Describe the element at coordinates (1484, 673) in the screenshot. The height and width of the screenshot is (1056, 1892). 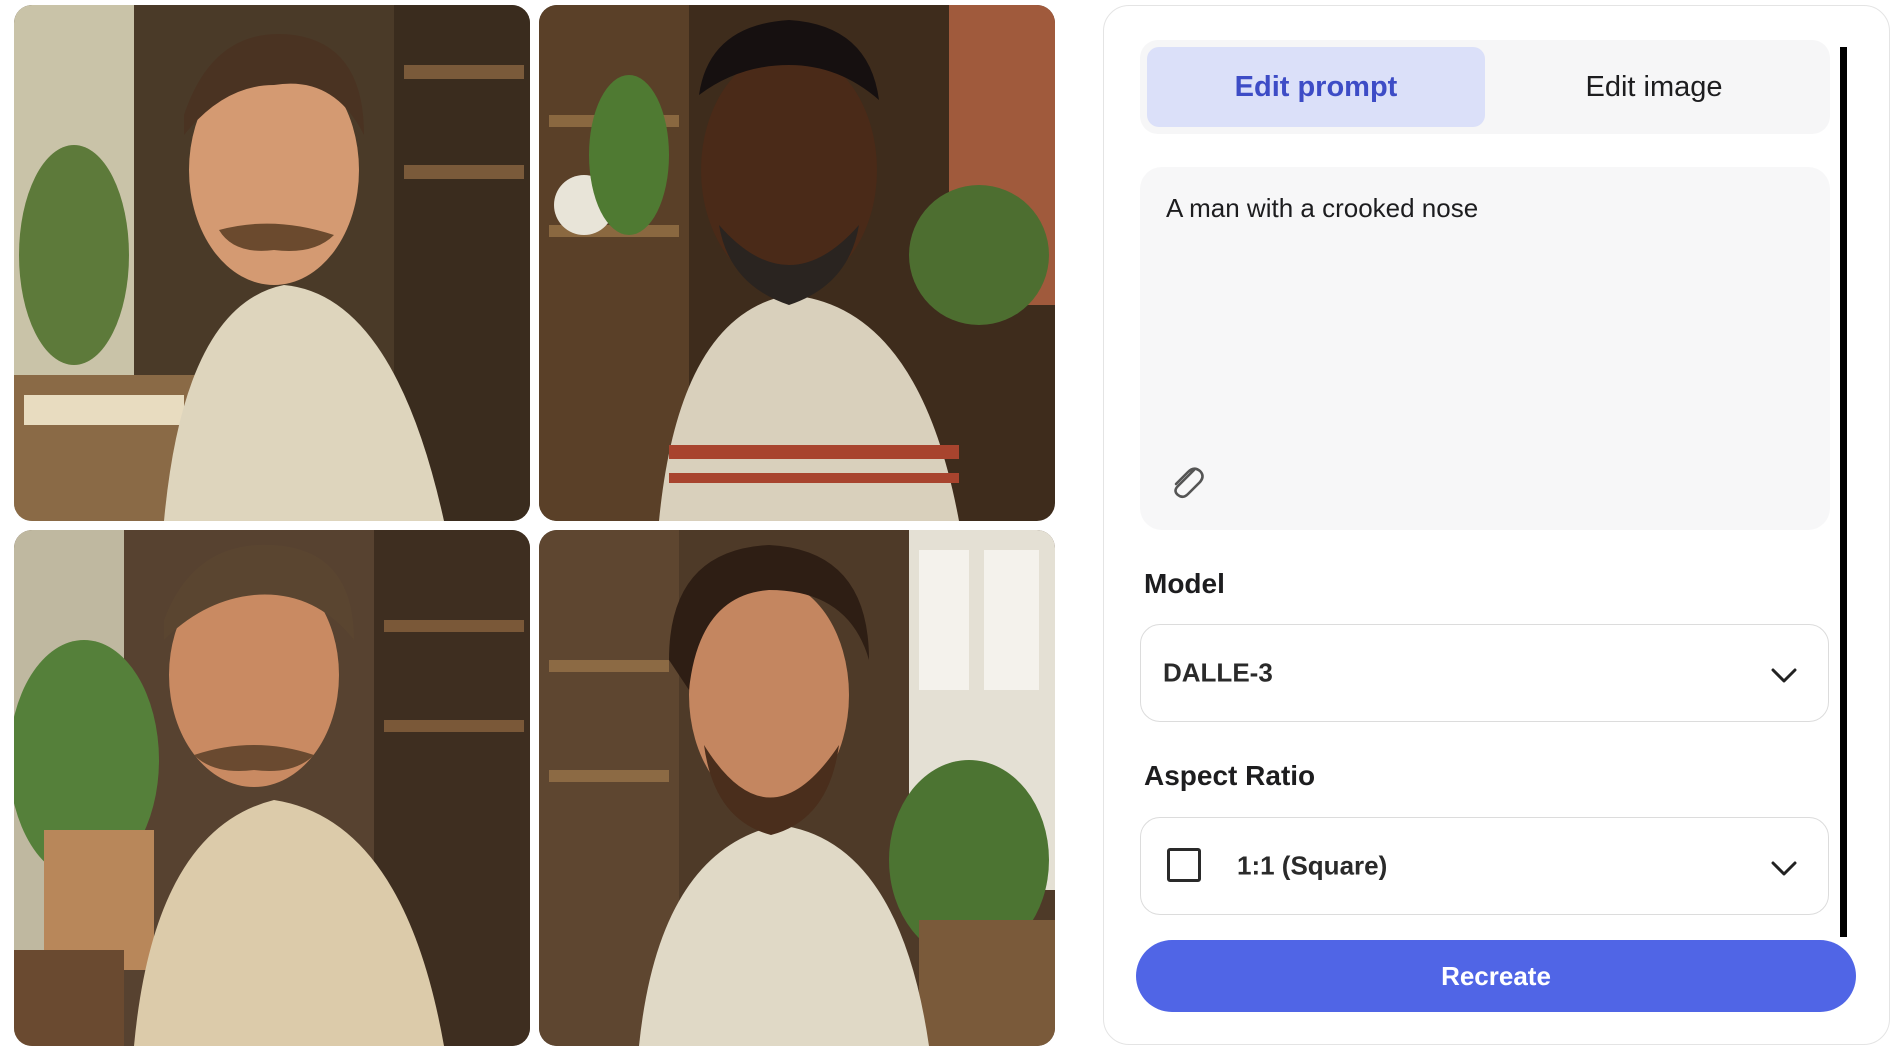
I see `model-select: DALLE-3` at that location.